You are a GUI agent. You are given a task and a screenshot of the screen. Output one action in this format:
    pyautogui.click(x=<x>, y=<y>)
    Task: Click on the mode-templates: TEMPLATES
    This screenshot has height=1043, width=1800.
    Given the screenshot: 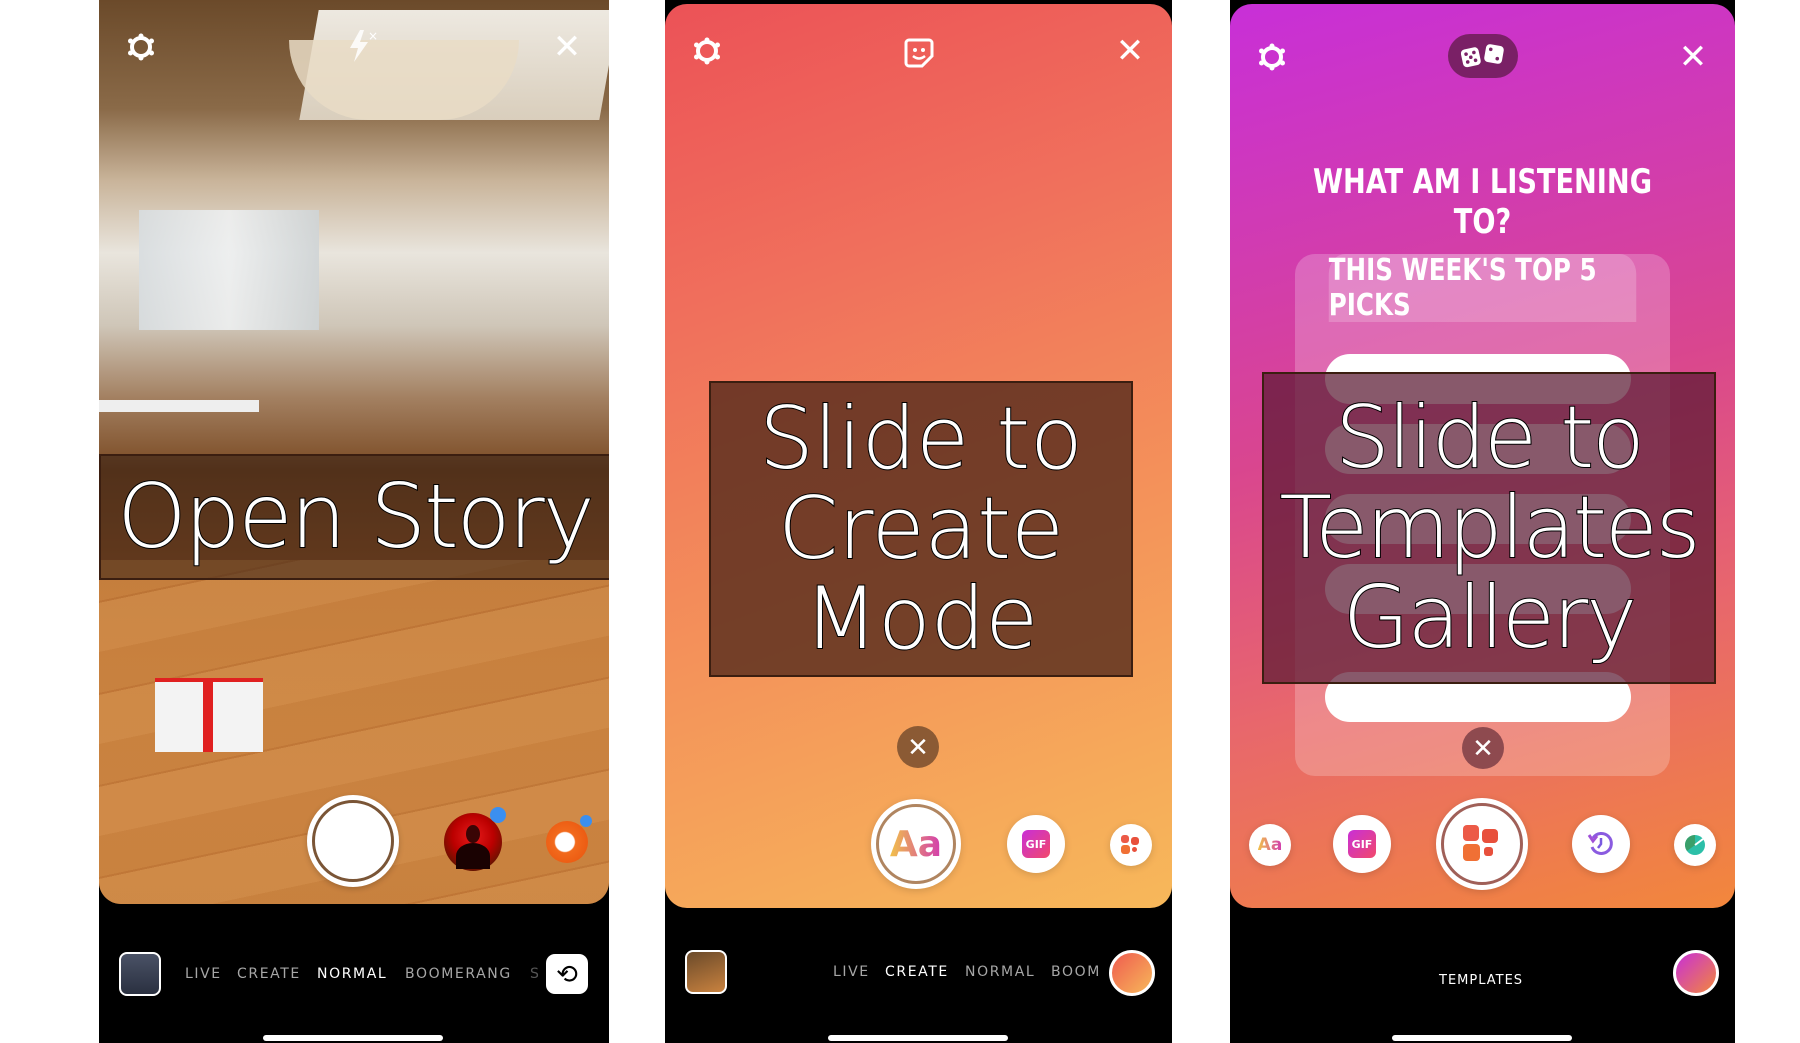 What is the action you would take?
    pyautogui.click(x=1481, y=980)
    